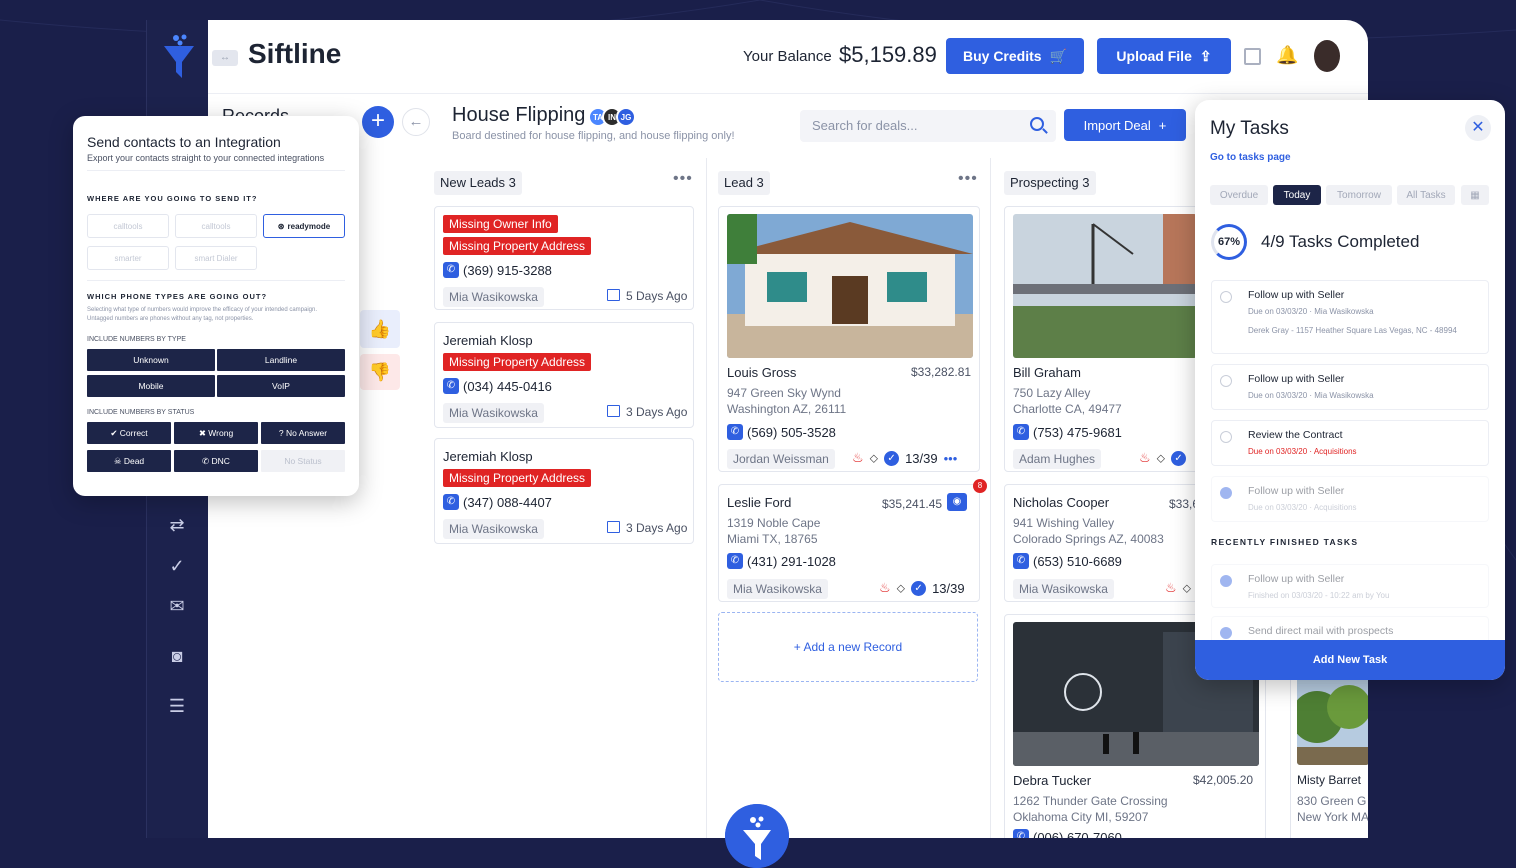  Describe the element at coordinates (1426, 195) in the screenshot. I see `tab-all-tasks: All Tasks` at that location.